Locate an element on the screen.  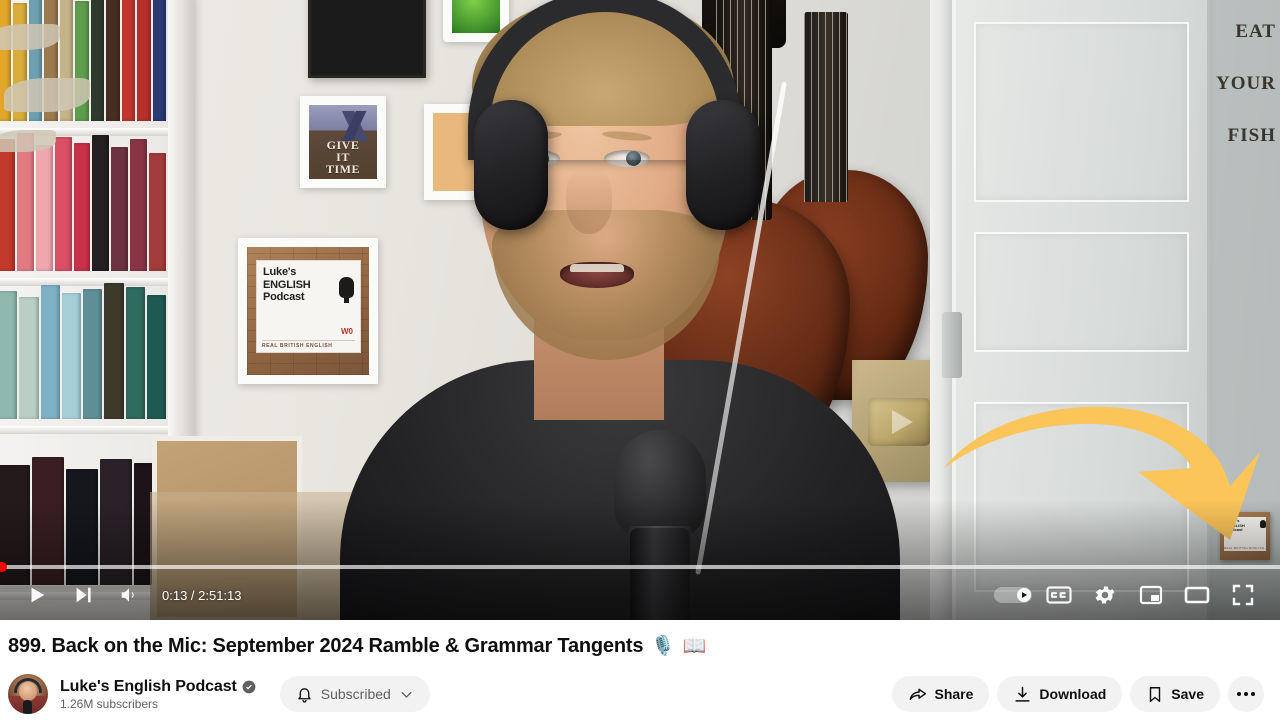
share-icon is located at coordinates (918, 694).